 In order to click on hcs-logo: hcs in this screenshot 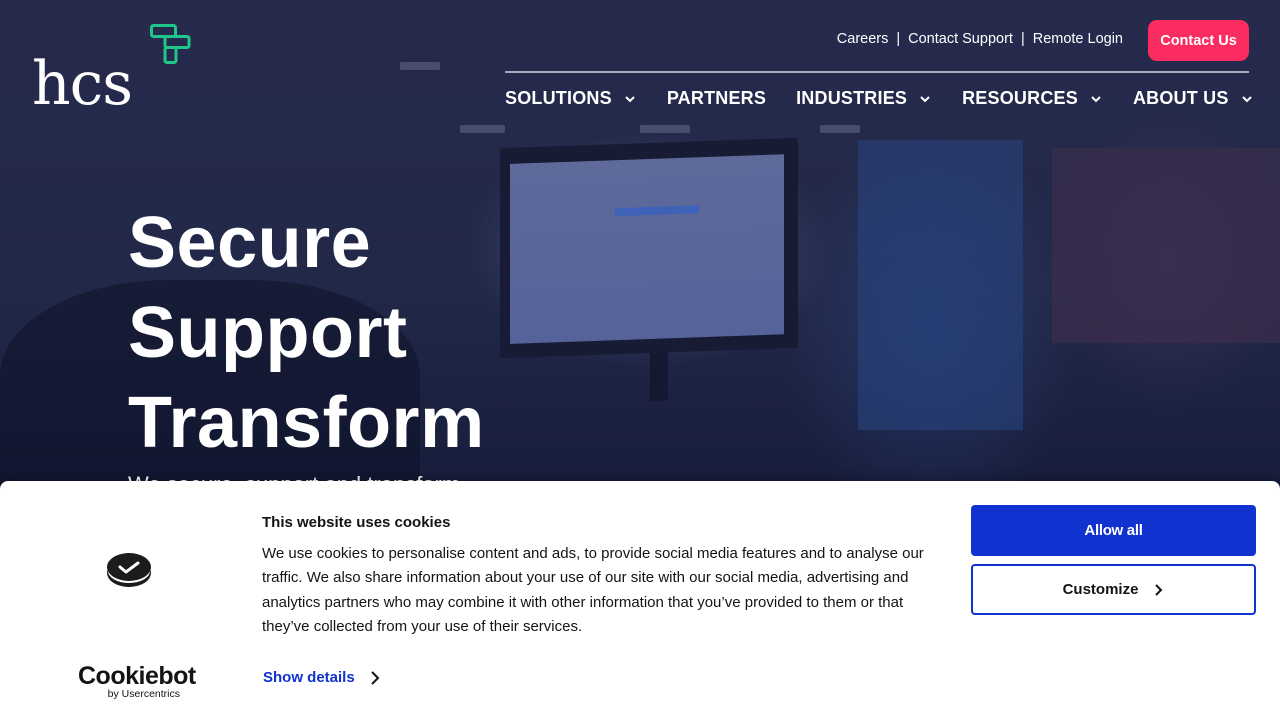, I will do `click(112, 69)`.